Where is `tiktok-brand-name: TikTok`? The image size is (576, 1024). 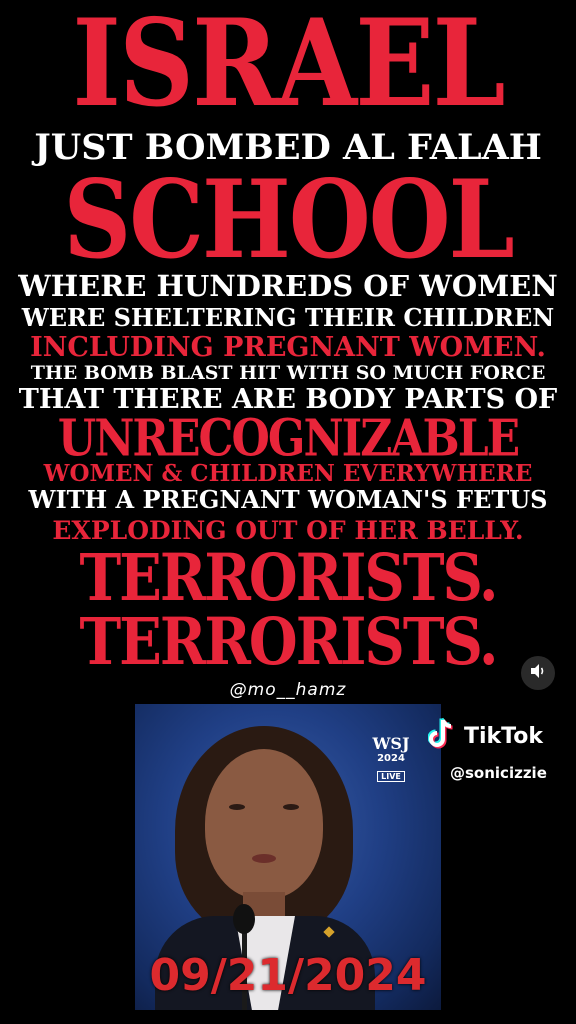 tiktok-brand-name: TikTok is located at coordinates (504, 736).